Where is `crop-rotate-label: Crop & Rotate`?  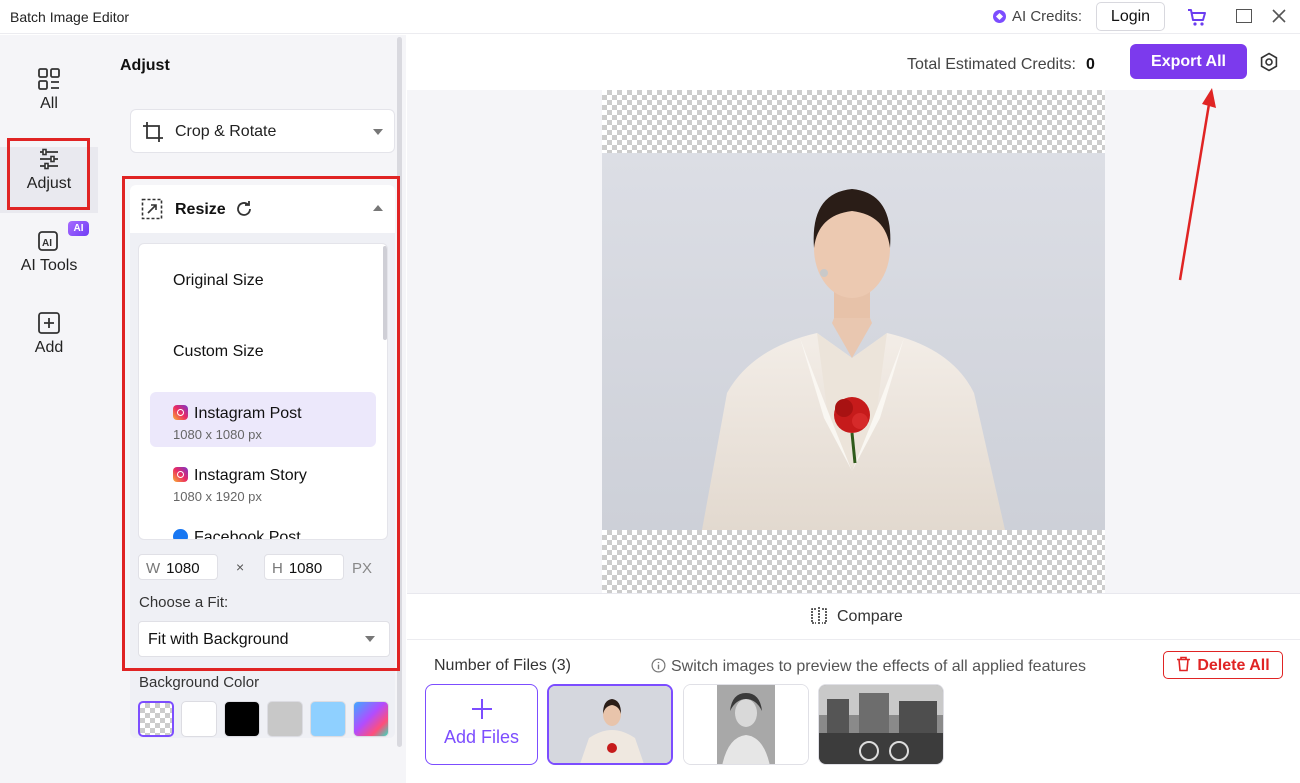 crop-rotate-label: Crop & Rotate is located at coordinates (226, 131).